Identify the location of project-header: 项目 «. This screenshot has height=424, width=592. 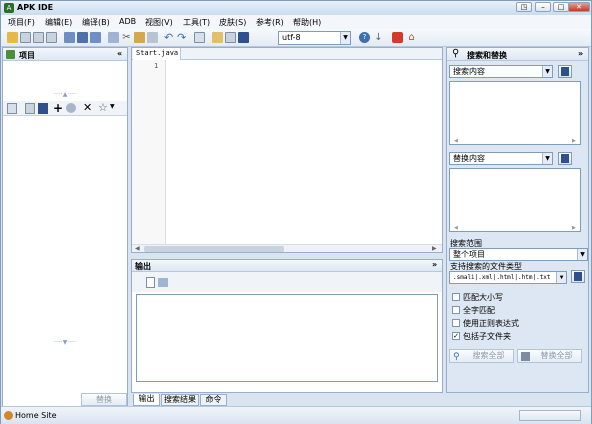
(65, 54).